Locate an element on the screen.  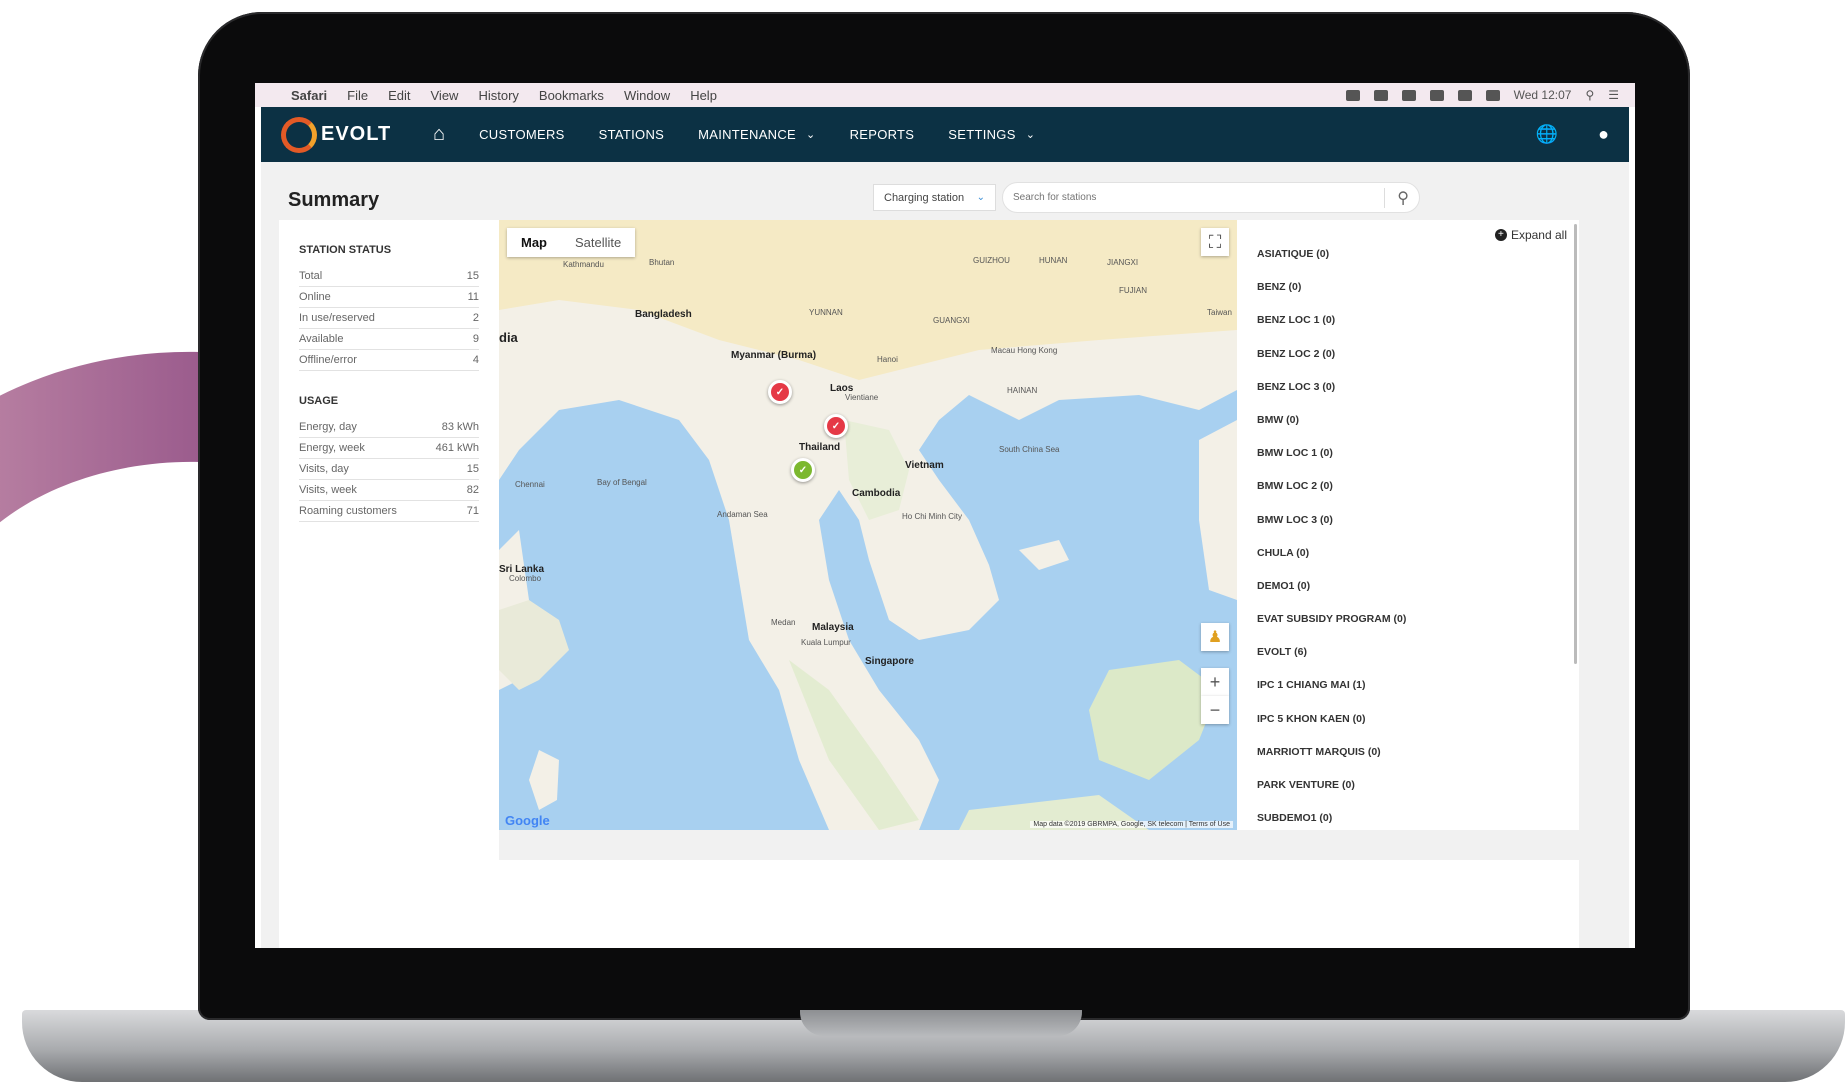
stat-label: Total is located at coordinates (311, 276).